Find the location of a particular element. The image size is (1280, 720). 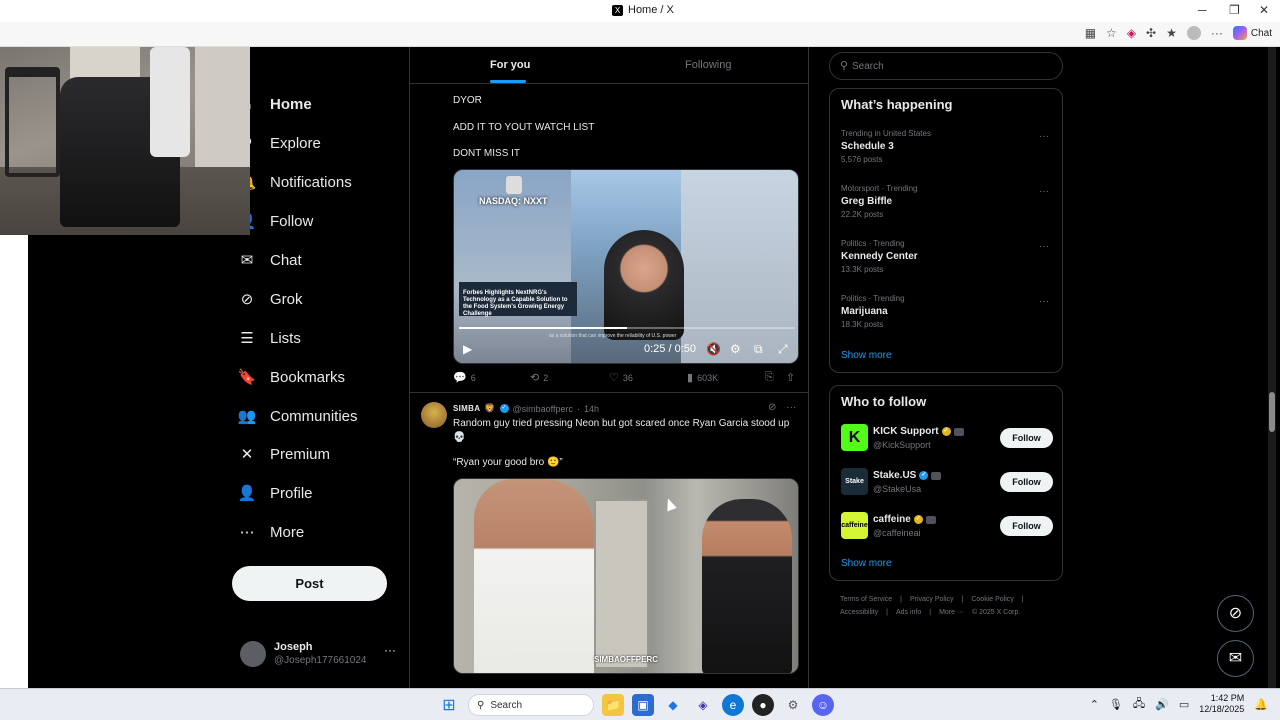

app-icon: ◆ is located at coordinates (673, 705).